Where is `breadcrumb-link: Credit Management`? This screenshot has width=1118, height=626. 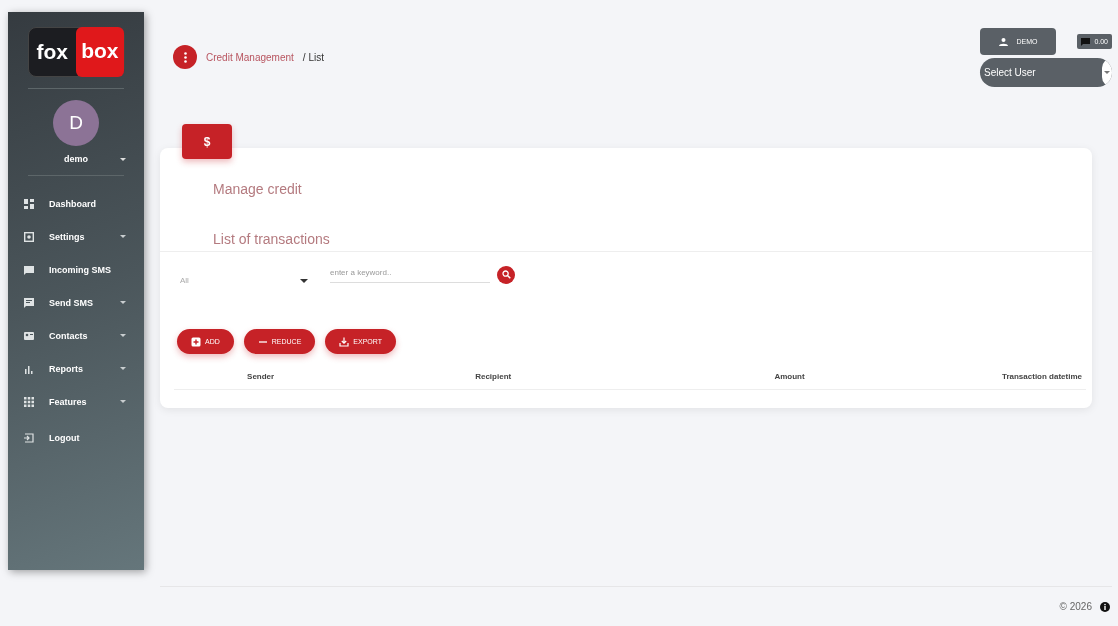
breadcrumb-link: Credit Management is located at coordinates (250, 57).